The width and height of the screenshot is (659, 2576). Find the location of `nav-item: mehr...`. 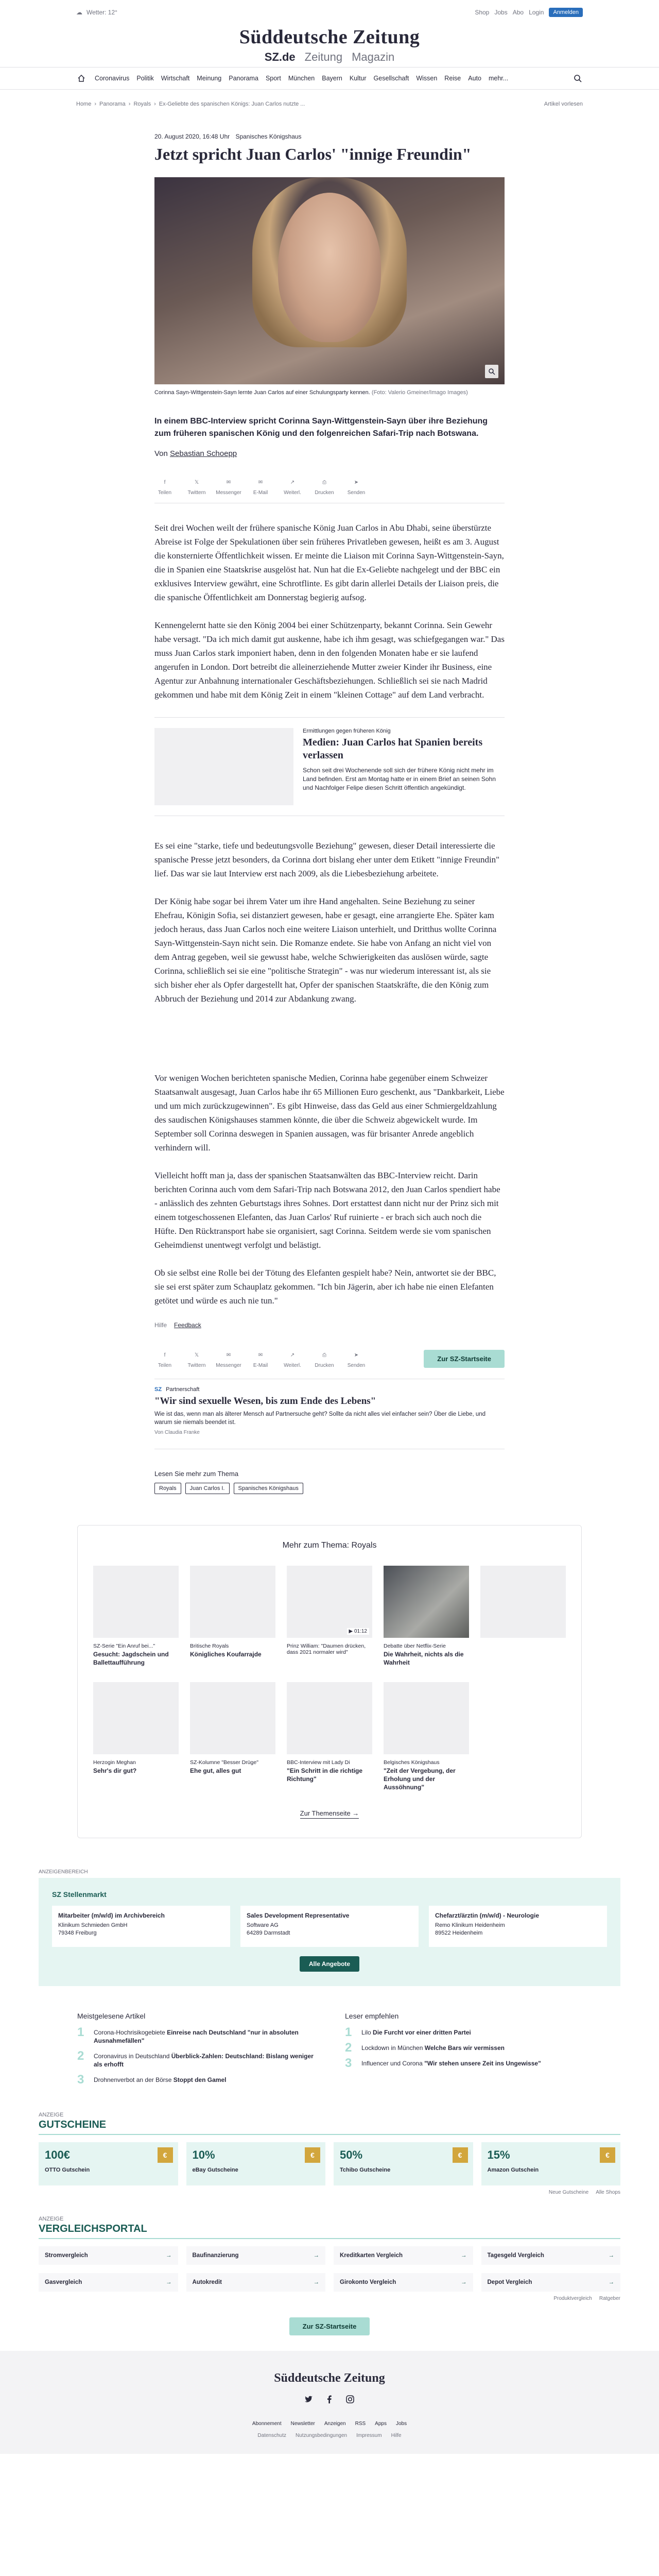

nav-item: mehr... is located at coordinates (499, 79).